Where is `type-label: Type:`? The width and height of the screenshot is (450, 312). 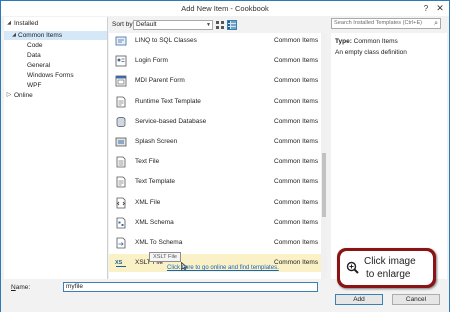 type-label: Type: is located at coordinates (343, 41).